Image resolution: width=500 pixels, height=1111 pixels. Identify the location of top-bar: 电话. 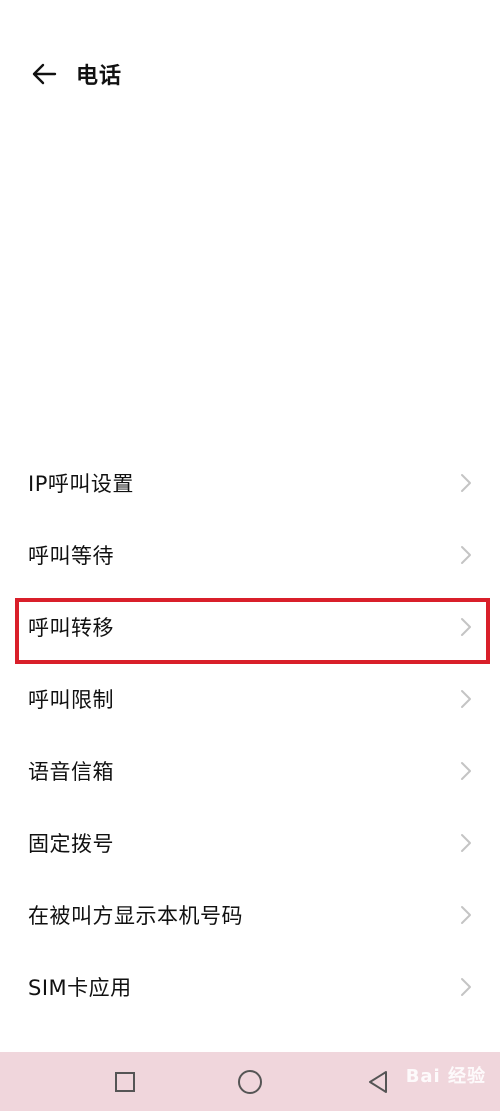
(250, 74).